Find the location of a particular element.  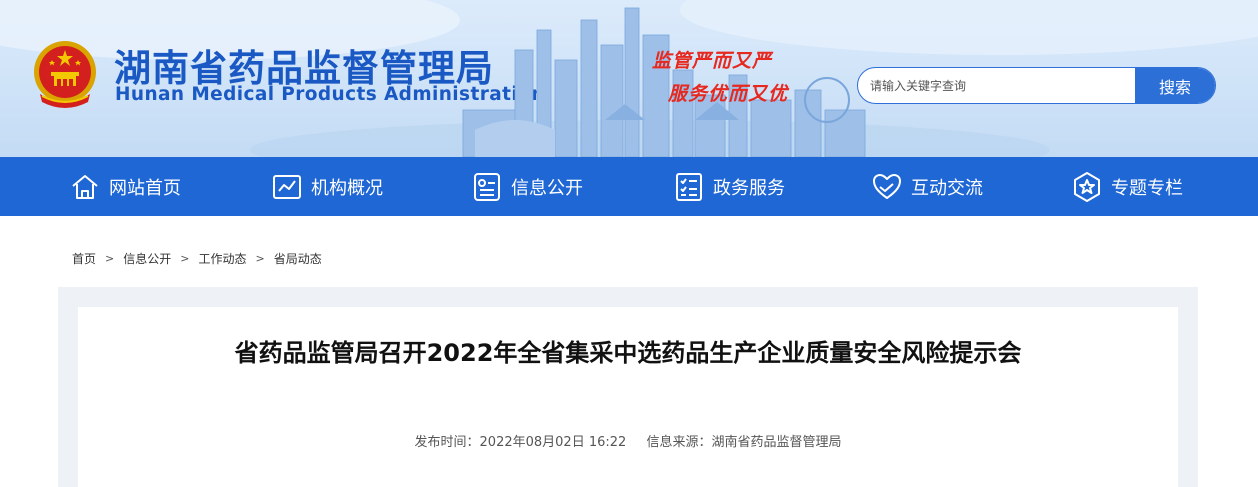

info-card-icon is located at coordinates (487, 186).